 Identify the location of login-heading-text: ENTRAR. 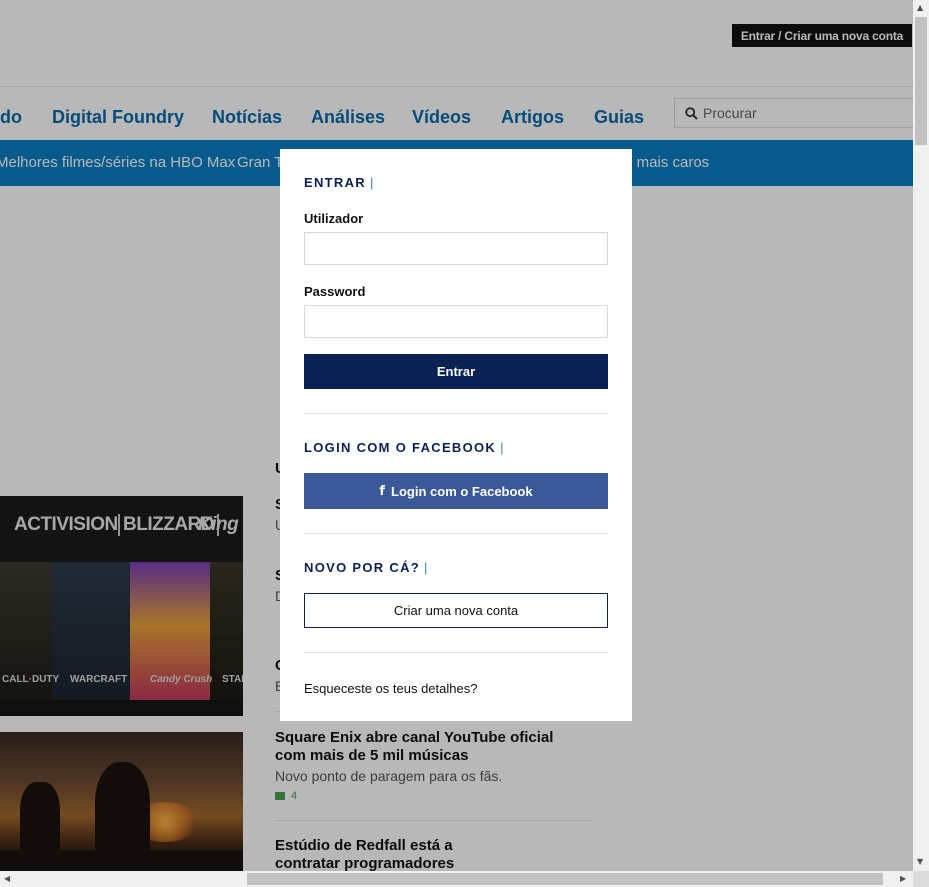
(335, 182).